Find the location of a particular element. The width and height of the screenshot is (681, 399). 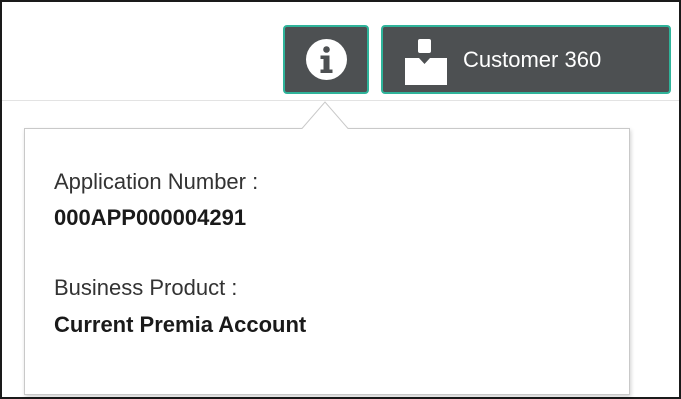

customer-360-button: Customer 360 is located at coordinates (526, 59).